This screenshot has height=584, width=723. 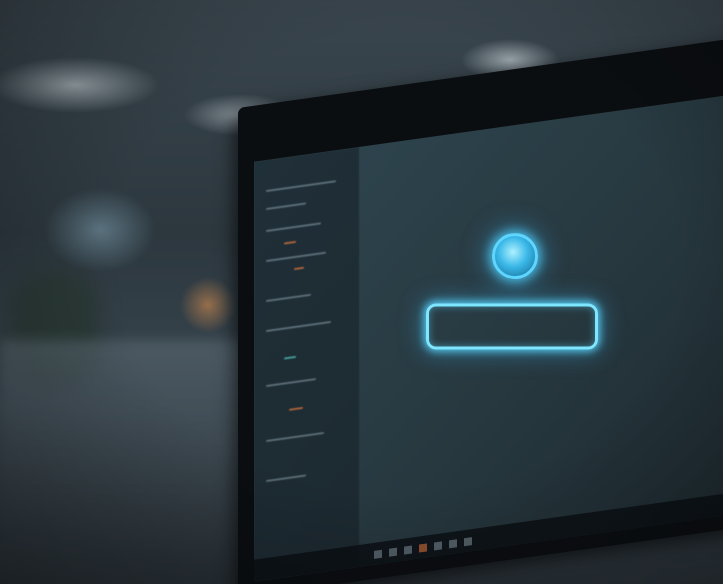 I want to click on avatar-circle-icon, so click(x=515, y=256).